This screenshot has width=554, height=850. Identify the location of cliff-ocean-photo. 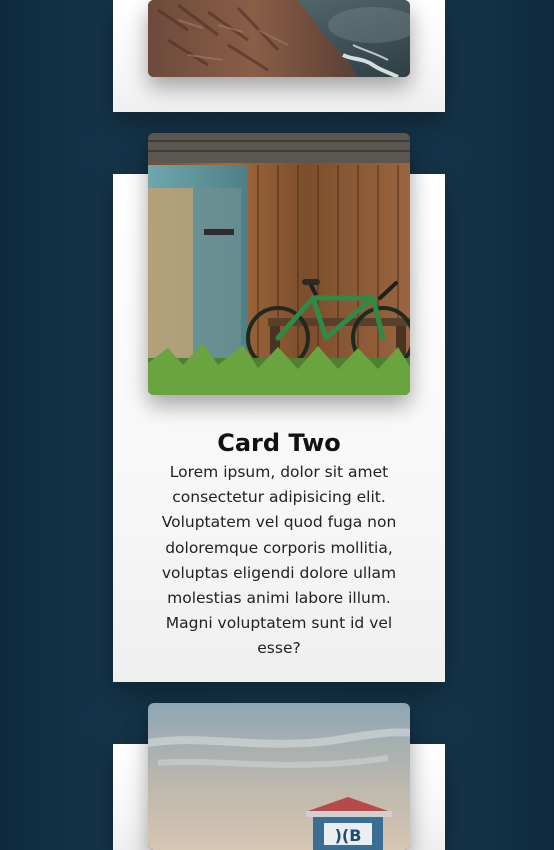
(279, 38).